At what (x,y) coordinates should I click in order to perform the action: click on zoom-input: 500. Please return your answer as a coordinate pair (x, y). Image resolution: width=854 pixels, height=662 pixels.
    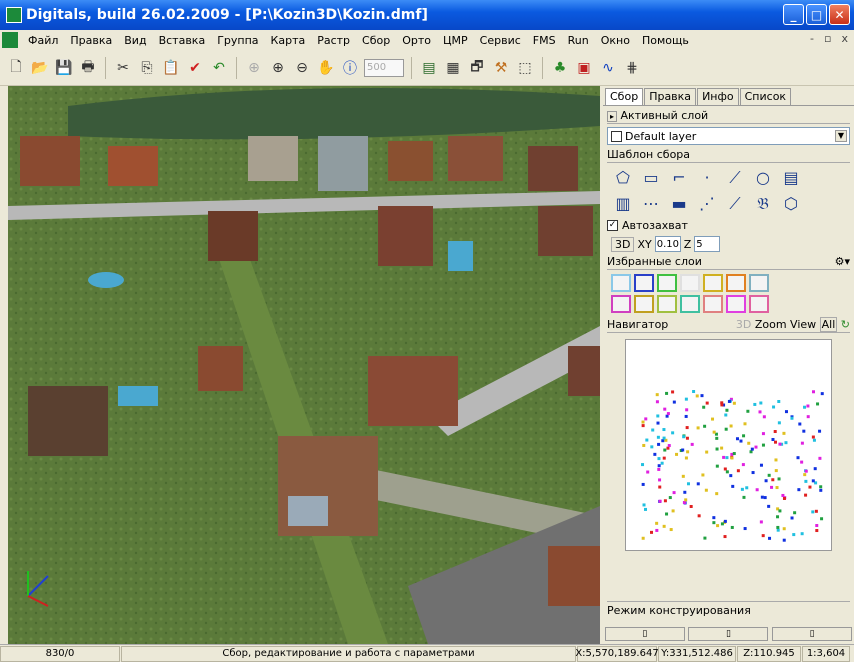
    Looking at the image, I should click on (384, 67).